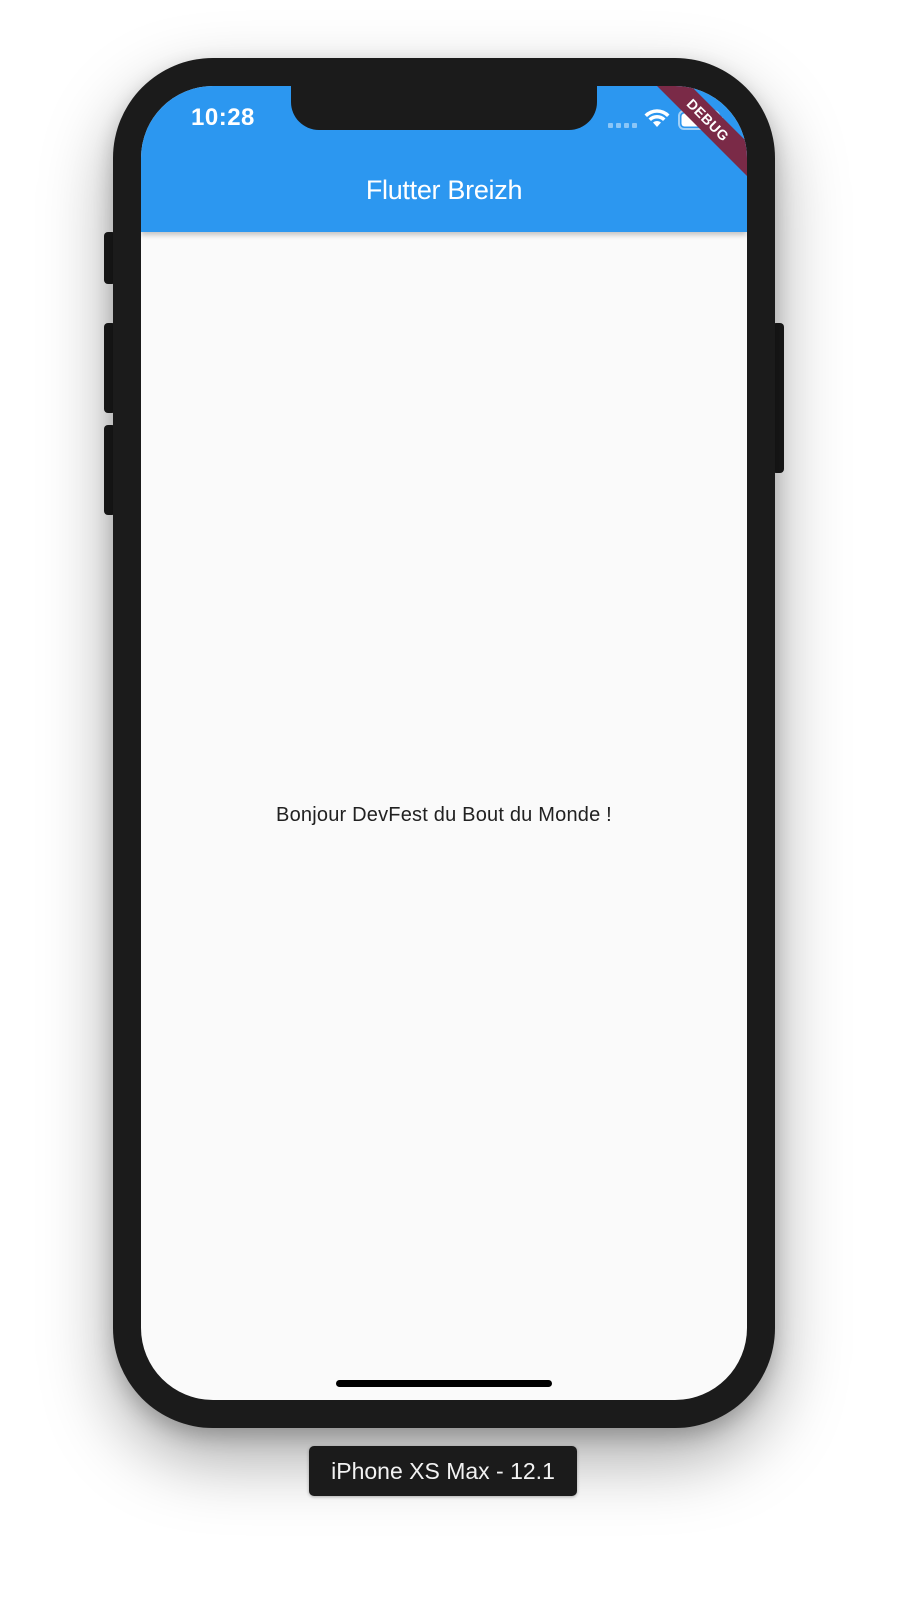 The height and width of the screenshot is (1600, 905). What do you see at coordinates (444, 108) in the screenshot?
I see `screen-notch` at bounding box center [444, 108].